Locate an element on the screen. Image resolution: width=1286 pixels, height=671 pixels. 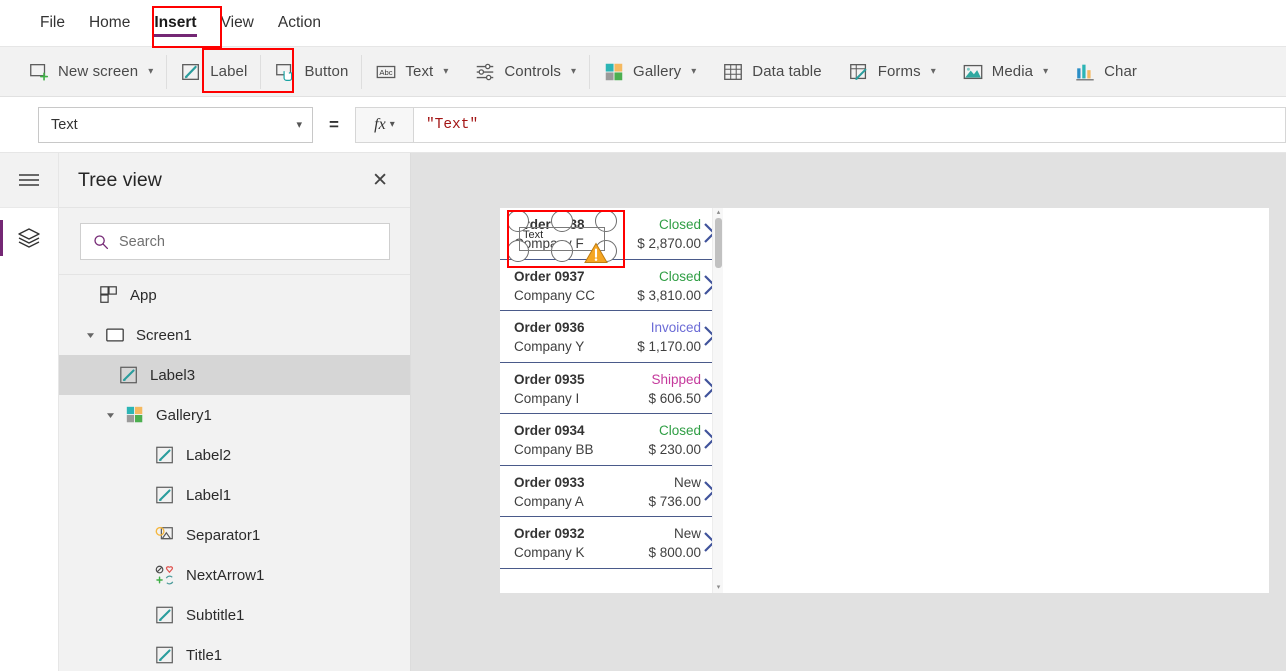
tree-node-label: App is located at coordinates (143, 295).